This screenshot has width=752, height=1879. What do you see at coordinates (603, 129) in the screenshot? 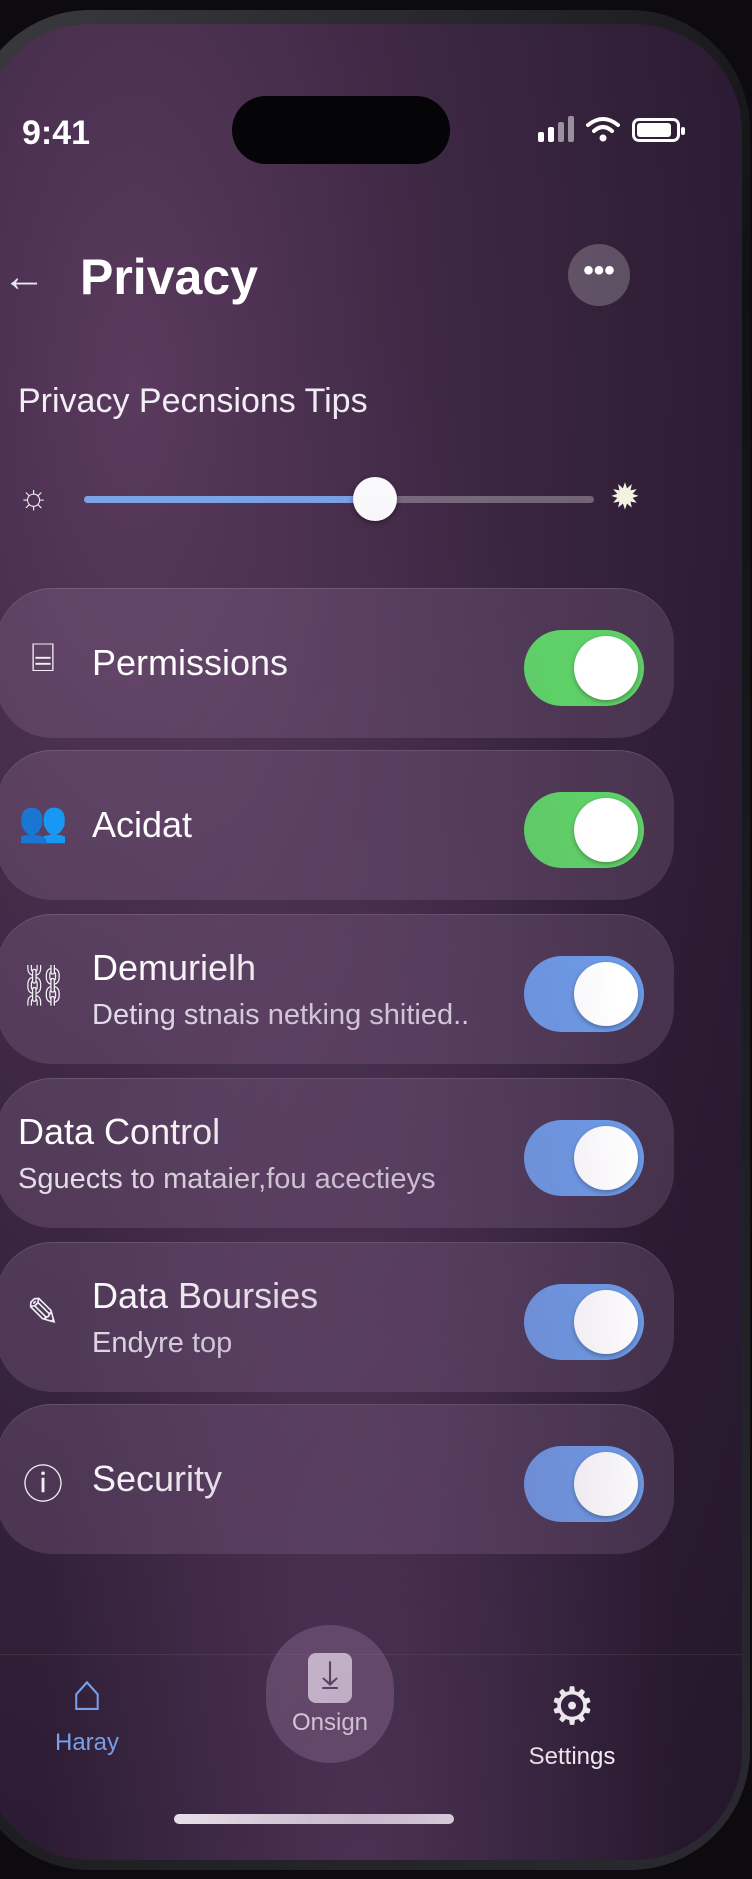
I see `wifi-icon` at bounding box center [603, 129].